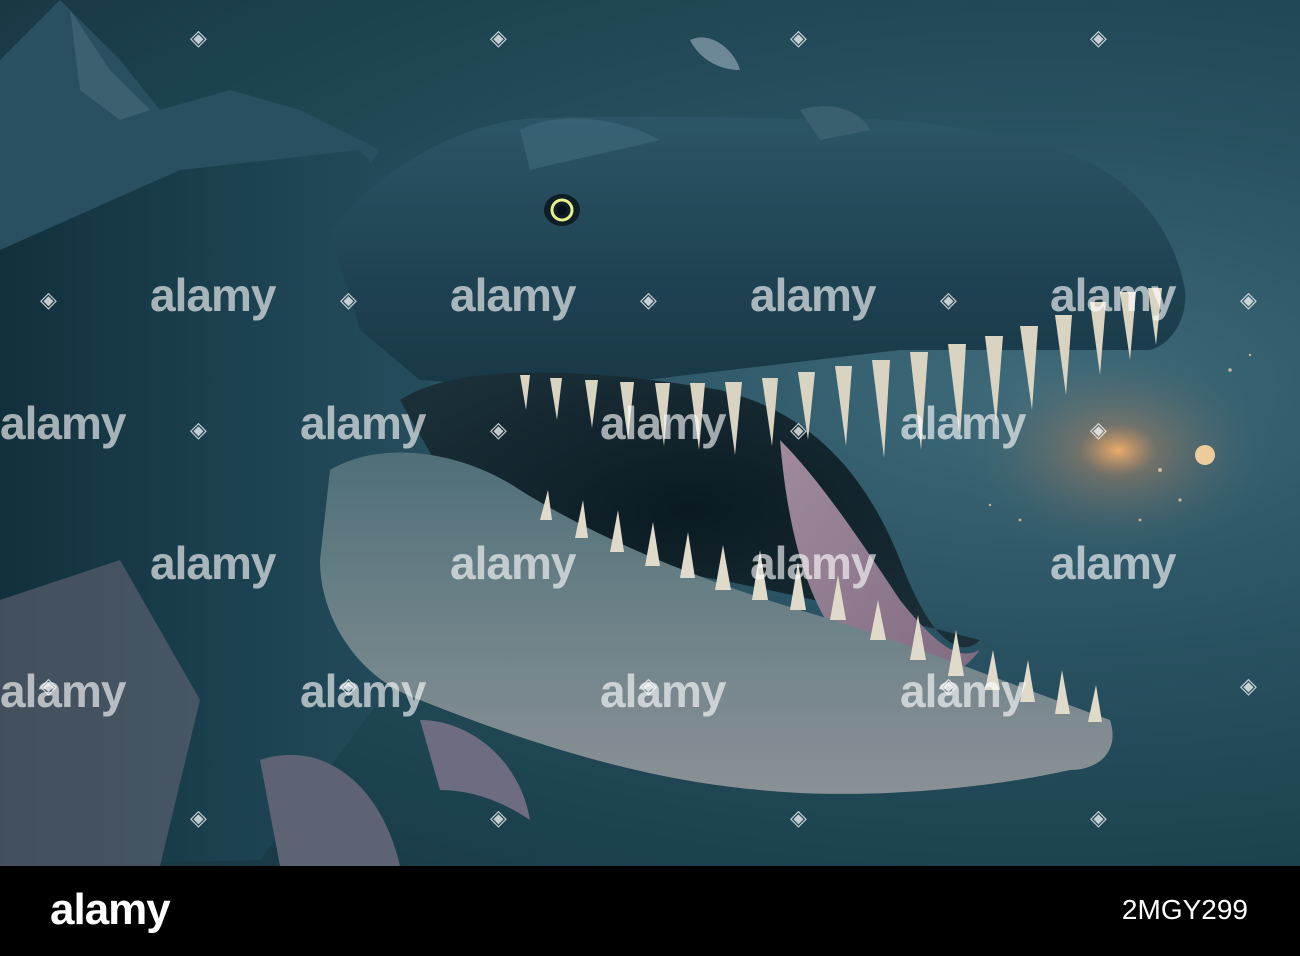  What do you see at coordinates (1205, 455) in the screenshot?
I see `light-flare` at bounding box center [1205, 455].